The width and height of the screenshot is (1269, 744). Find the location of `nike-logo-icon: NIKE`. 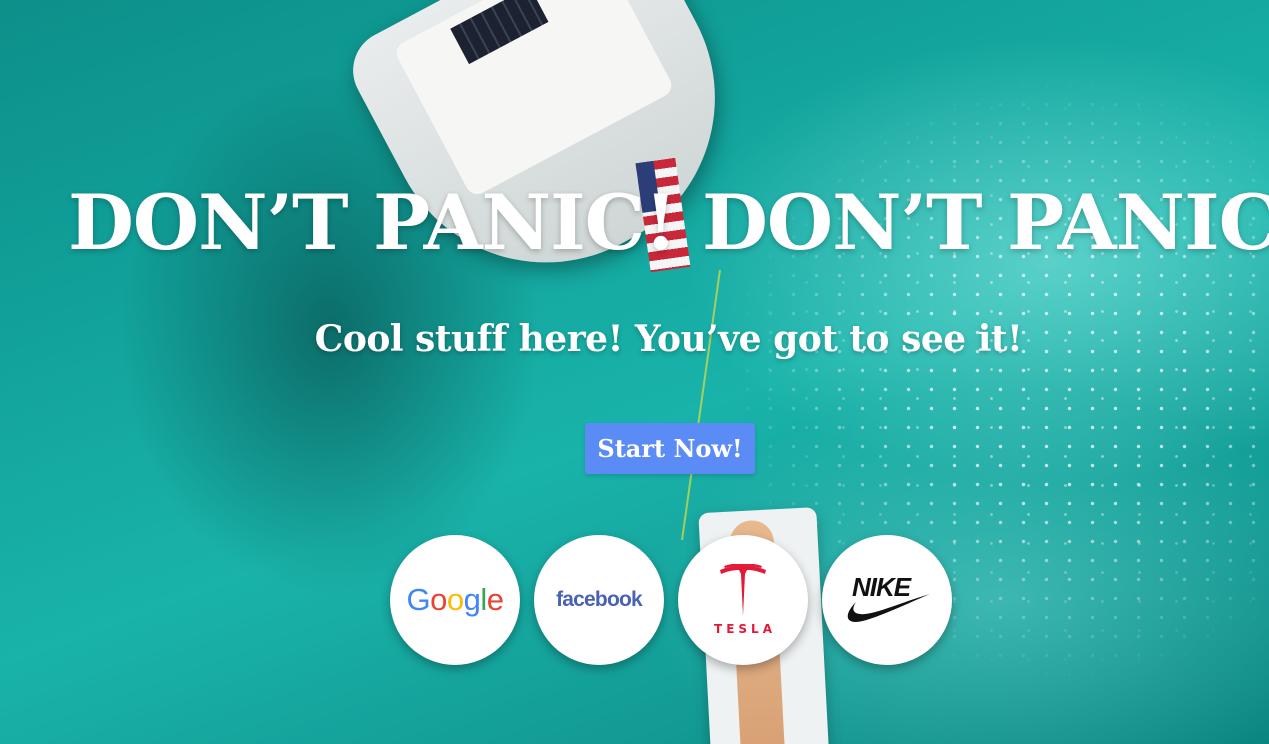

nike-logo-icon: NIKE is located at coordinates (887, 600).